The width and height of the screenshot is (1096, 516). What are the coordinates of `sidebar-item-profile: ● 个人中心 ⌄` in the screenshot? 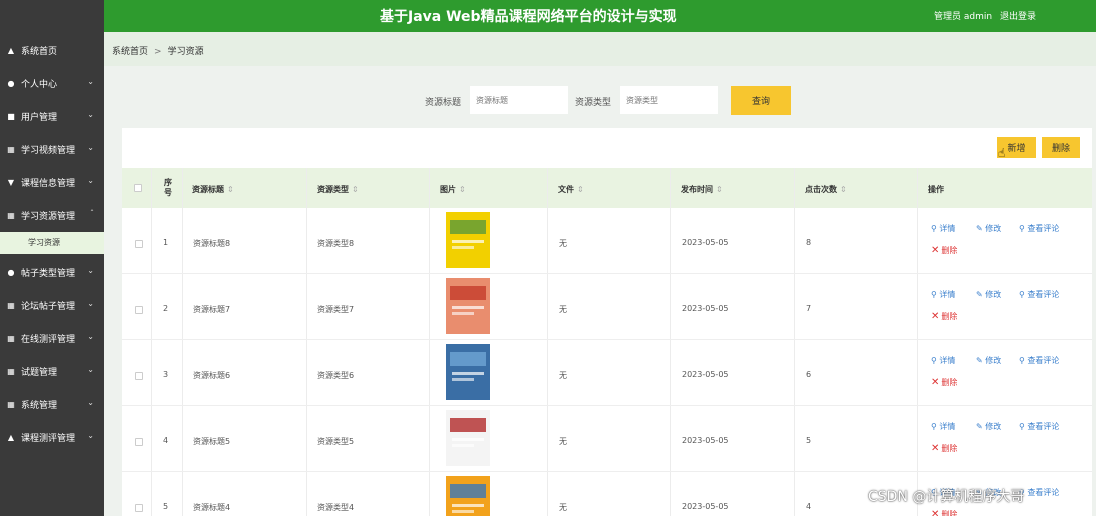 It's located at (52, 83).